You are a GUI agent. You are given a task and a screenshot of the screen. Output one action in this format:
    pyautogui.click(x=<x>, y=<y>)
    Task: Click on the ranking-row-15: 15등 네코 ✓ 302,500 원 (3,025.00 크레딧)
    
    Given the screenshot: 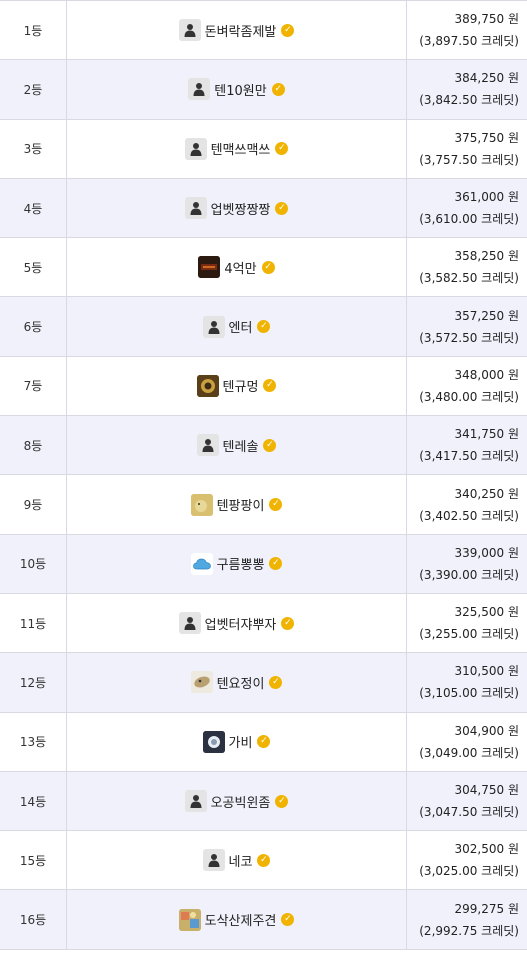 What is the action you would take?
    pyautogui.click(x=263, y=861)
    